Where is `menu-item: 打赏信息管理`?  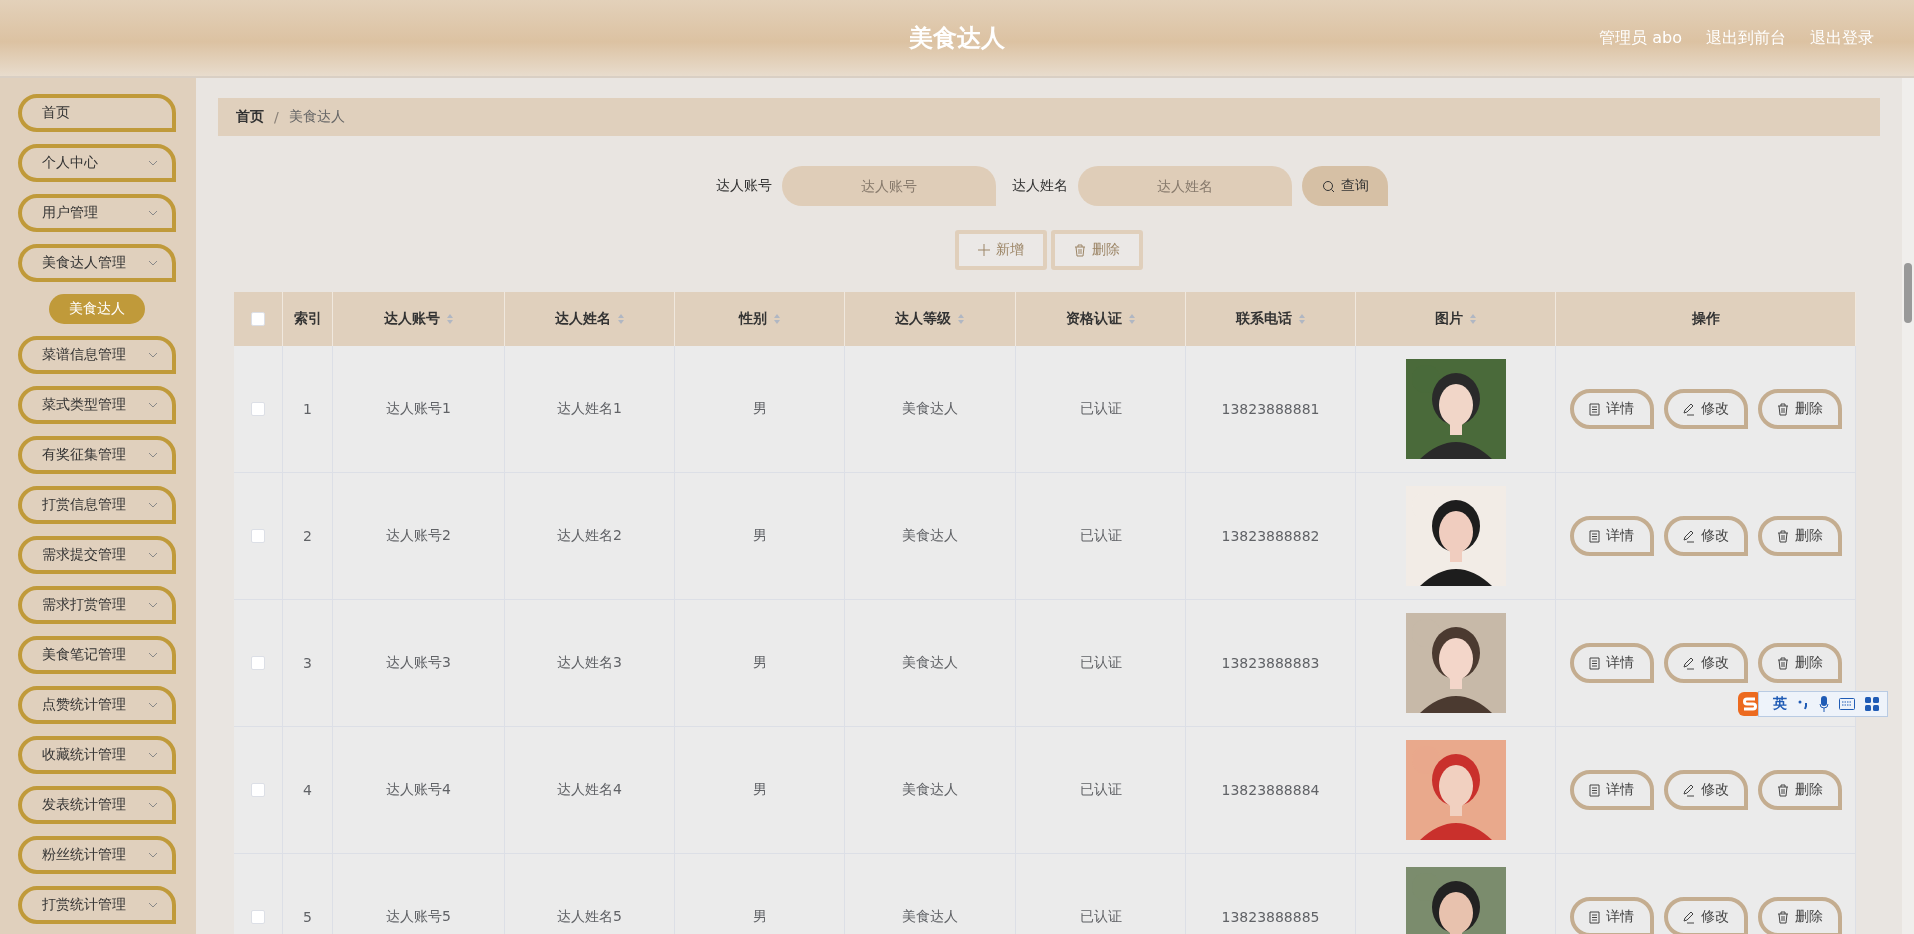
menu-item: 打赏信息管理 is located at coordinates (97, 505).